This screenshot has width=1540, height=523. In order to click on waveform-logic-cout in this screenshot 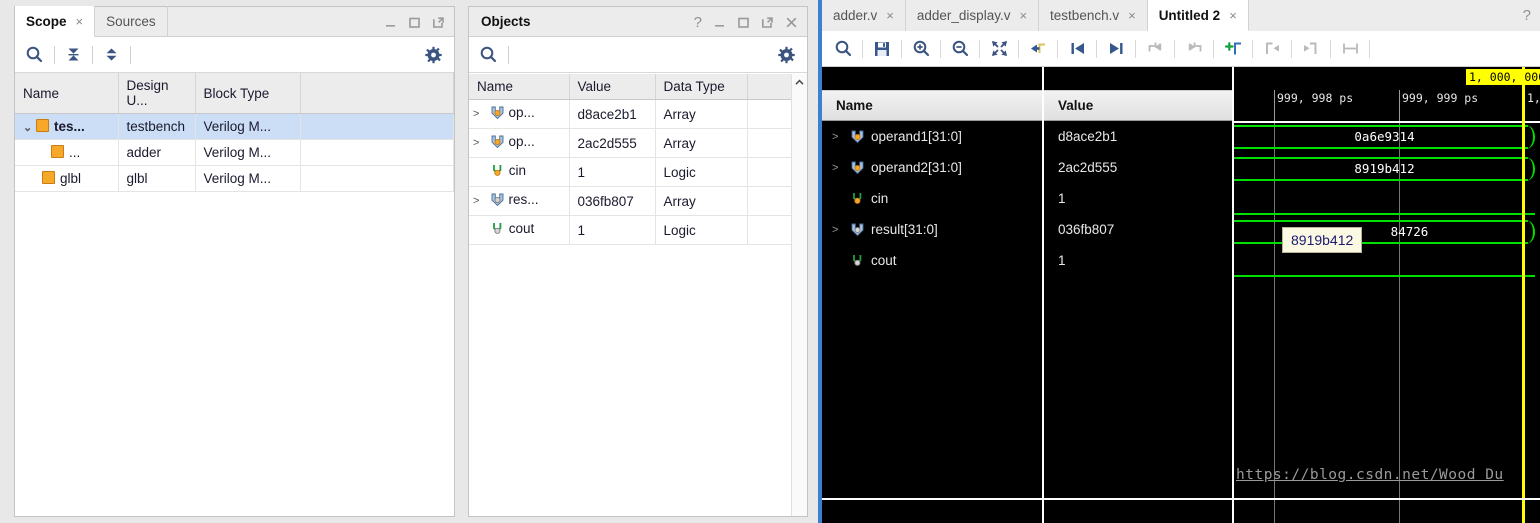, I will do `click(1384, 276)`.